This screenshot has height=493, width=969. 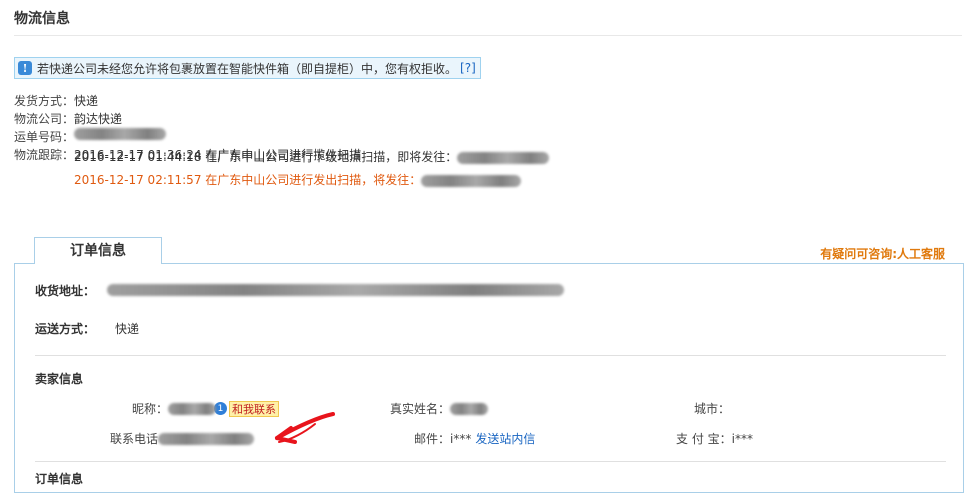 What do you see at coordinates (25, 68) in the screenshot?
I see `info-icon: !` at bounding box center [25, 68].